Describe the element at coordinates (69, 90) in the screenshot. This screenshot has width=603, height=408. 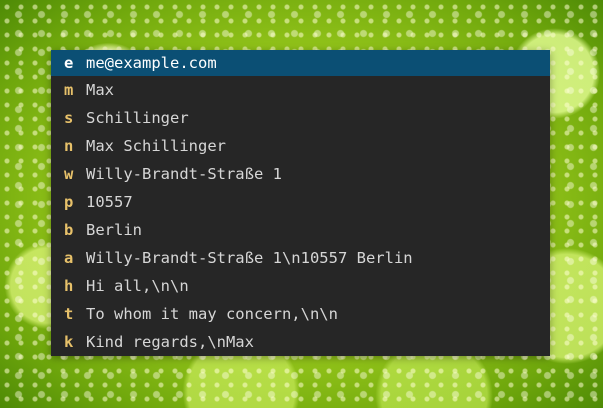
I see `menu-item-key: m` at that location.